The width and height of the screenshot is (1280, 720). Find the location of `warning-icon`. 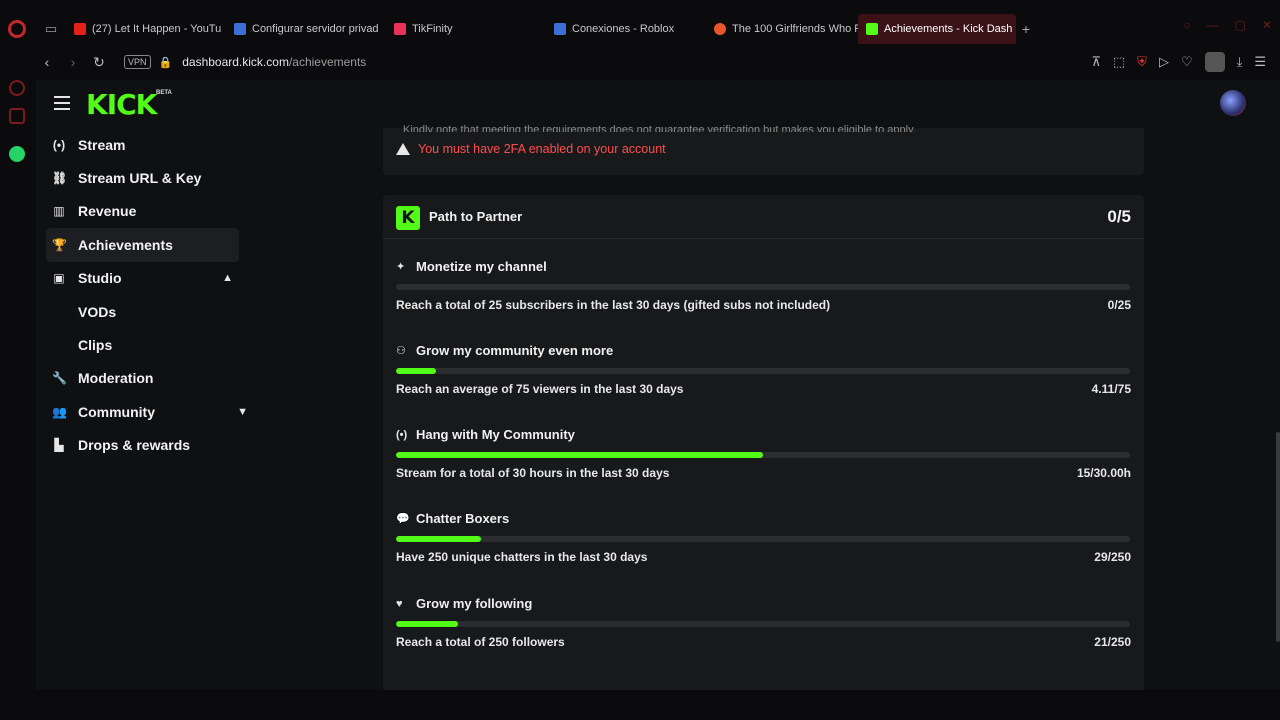

warning-icon is located at coordinates (403, 149).